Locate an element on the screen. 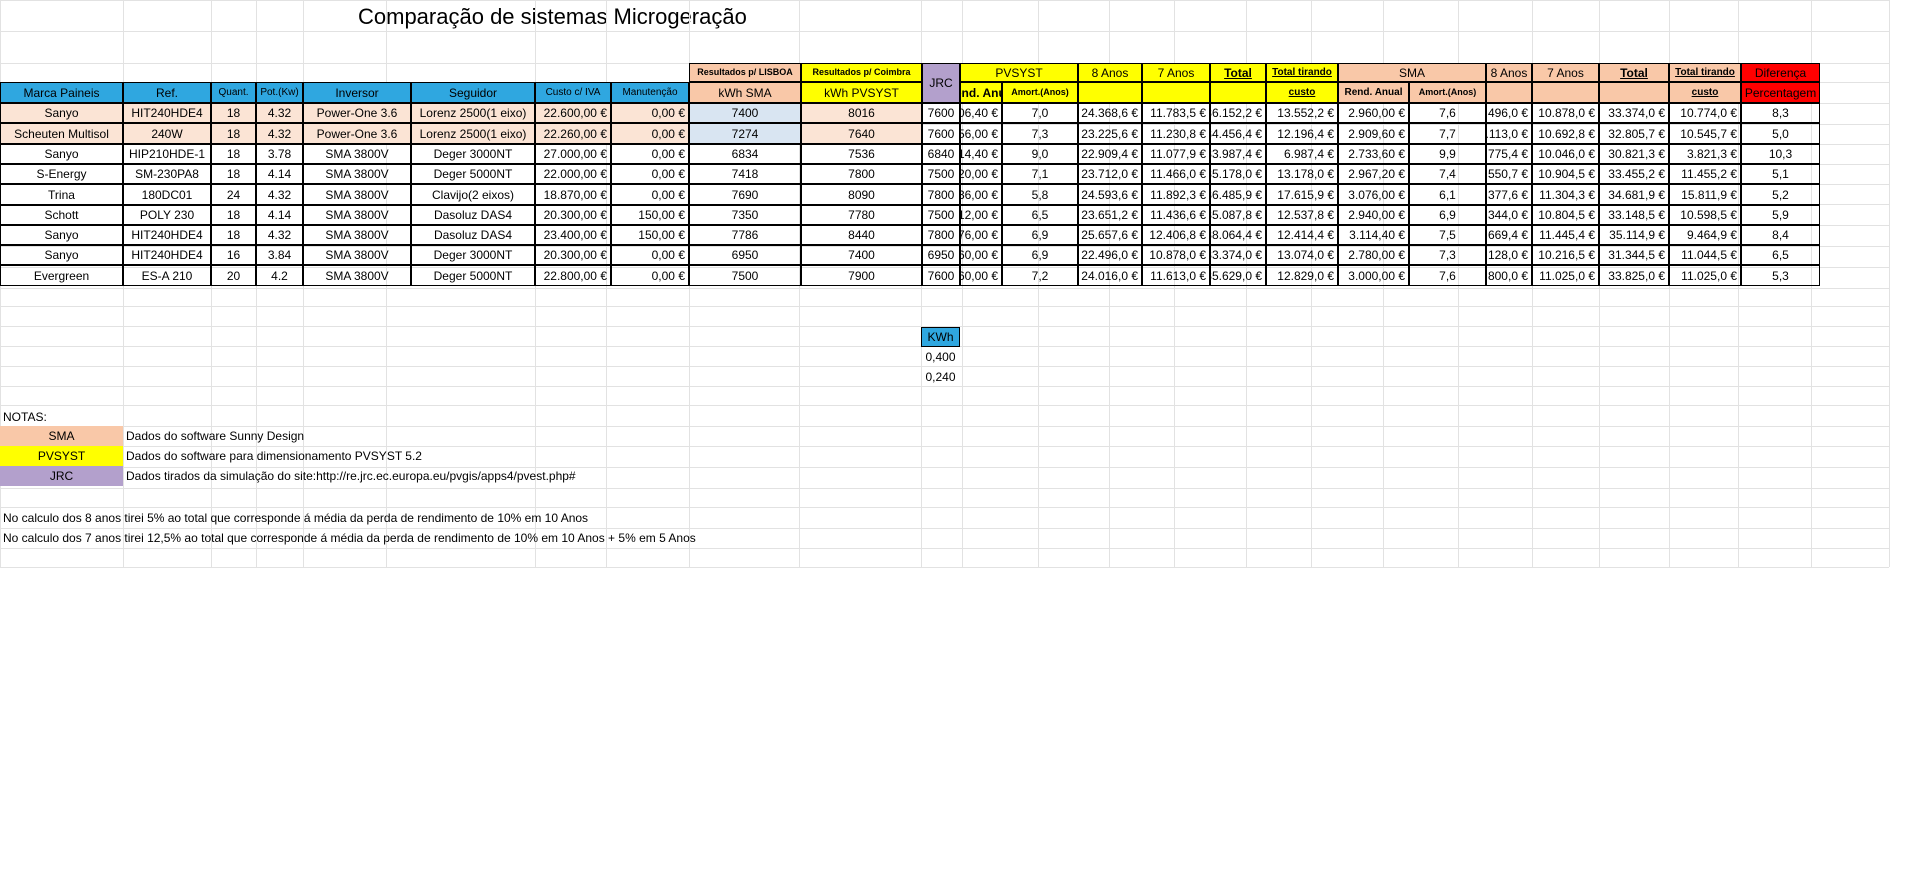 The height and width of the screenshot is (874, 1914). kwh-value: 0,240 is located at coordinates (940, 377).